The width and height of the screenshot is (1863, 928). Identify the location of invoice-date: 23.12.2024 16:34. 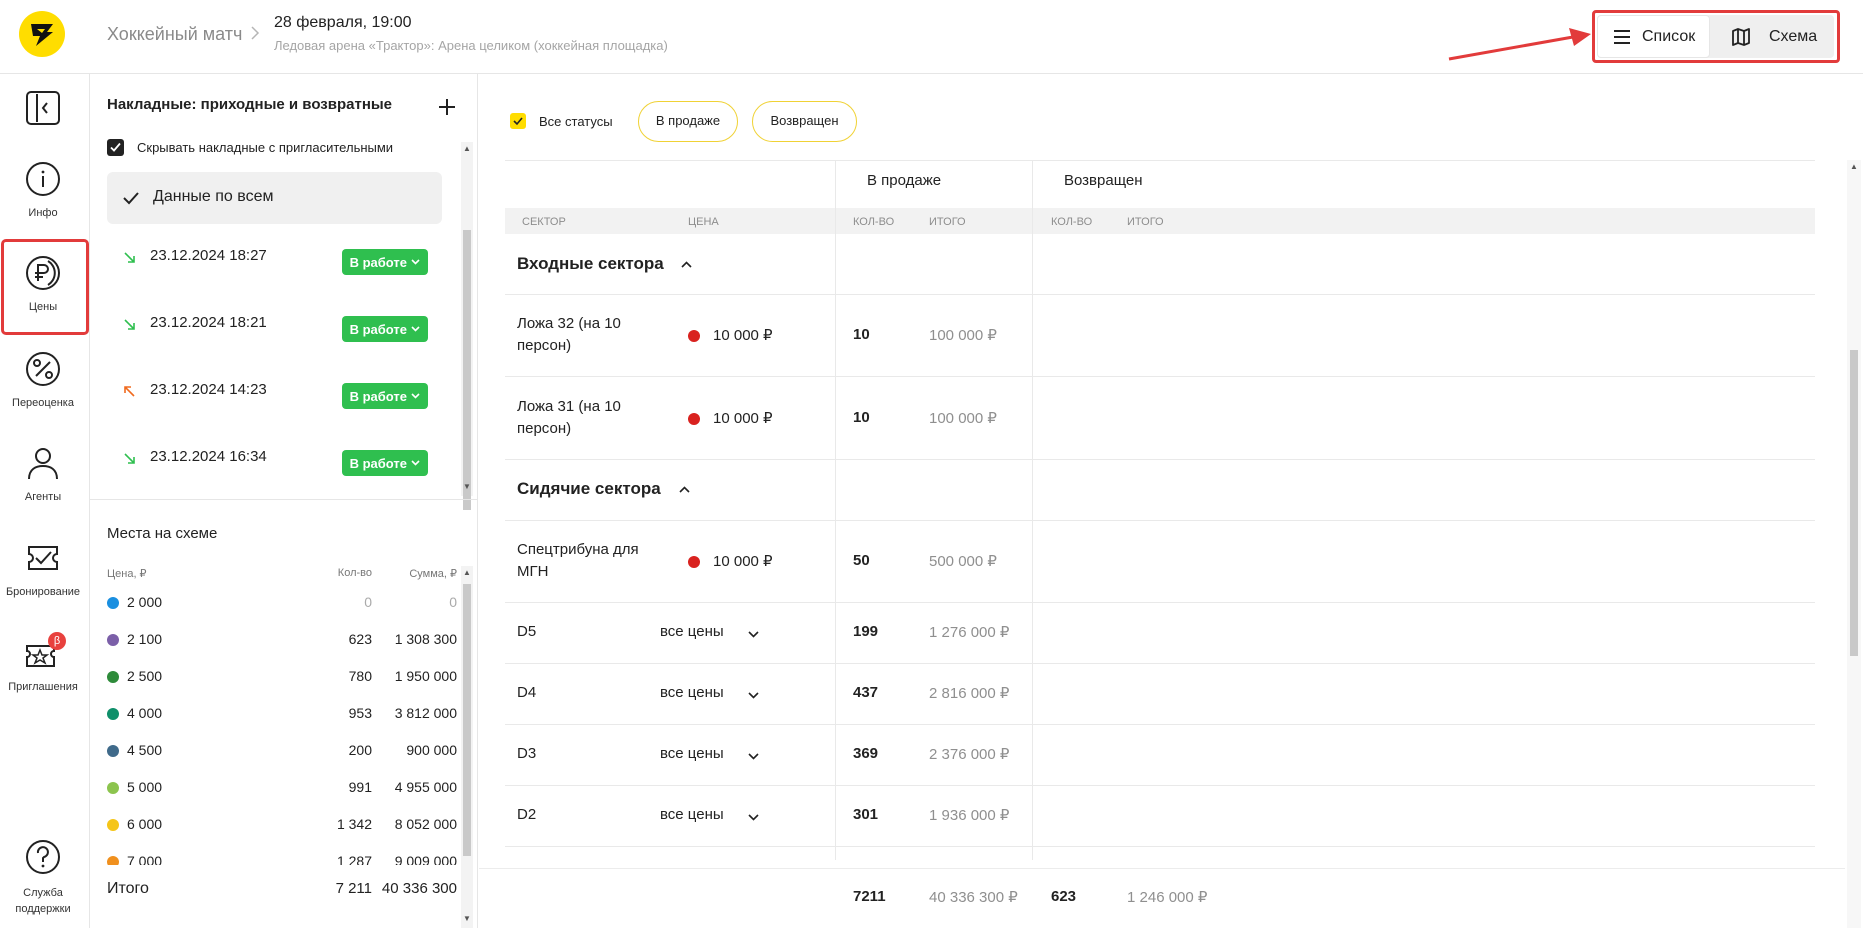
(208, 456).